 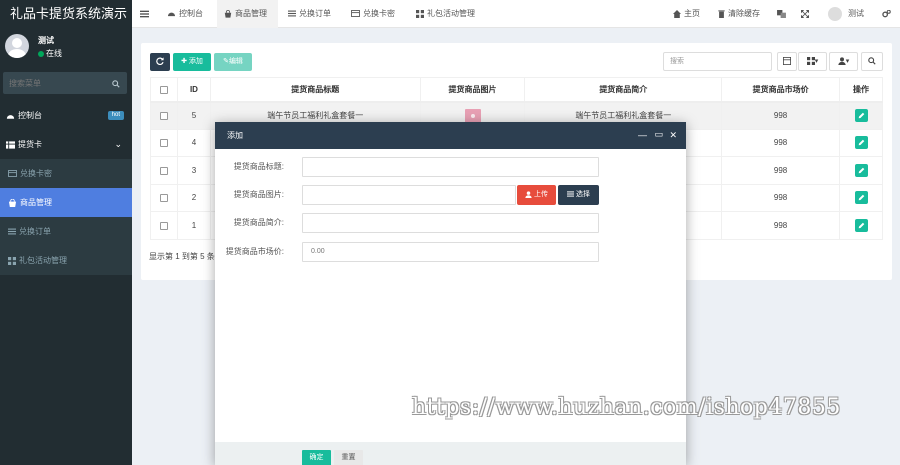 I want to click on dashboard-icon, so click(x=171, y=13).